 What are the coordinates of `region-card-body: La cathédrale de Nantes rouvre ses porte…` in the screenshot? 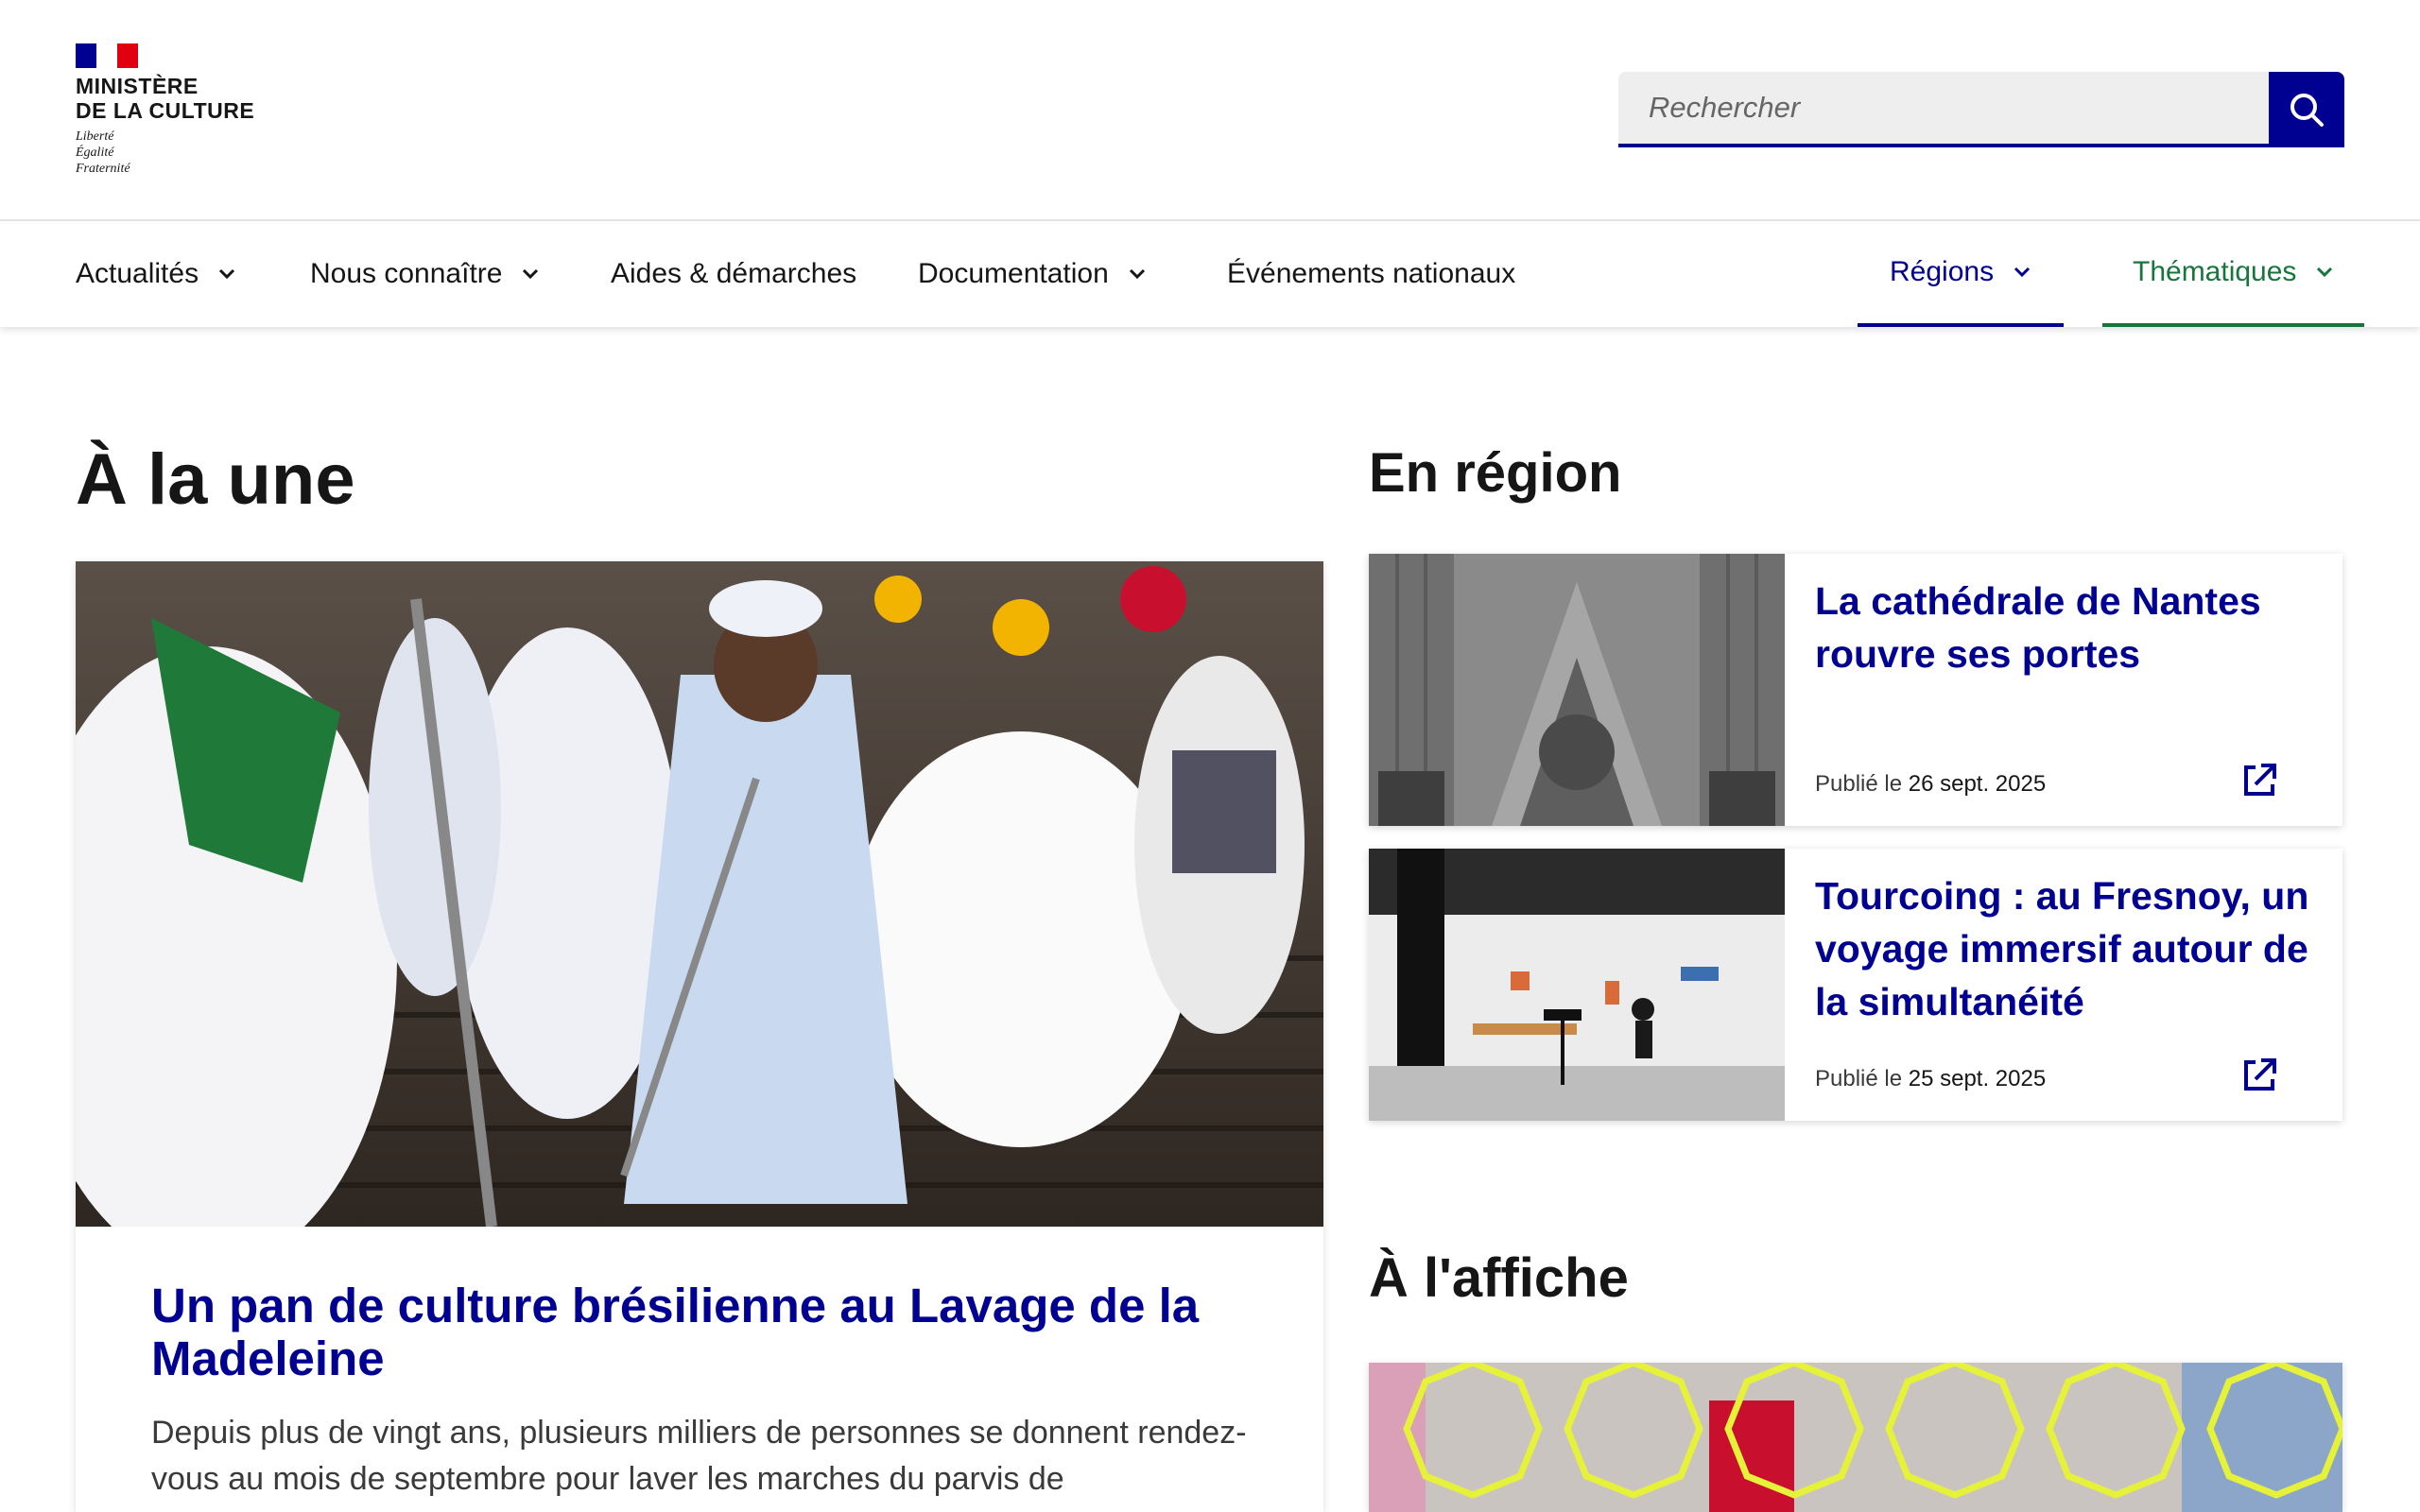 It's located at (2063, 690).